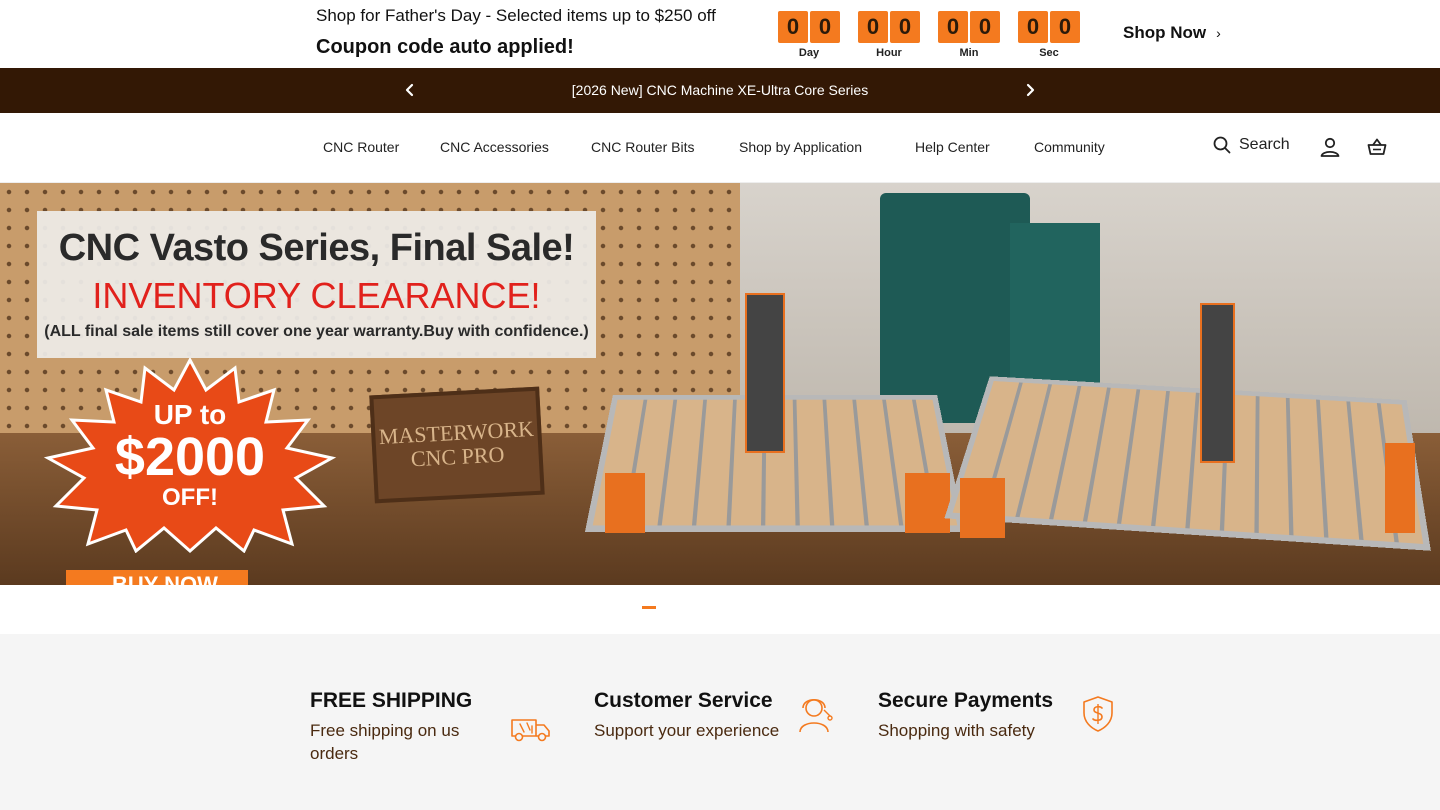  What do you see at coordinates (190, 497) in the screenshot?
I see `badge-off: OFF!` at bounding box center [190, 497].